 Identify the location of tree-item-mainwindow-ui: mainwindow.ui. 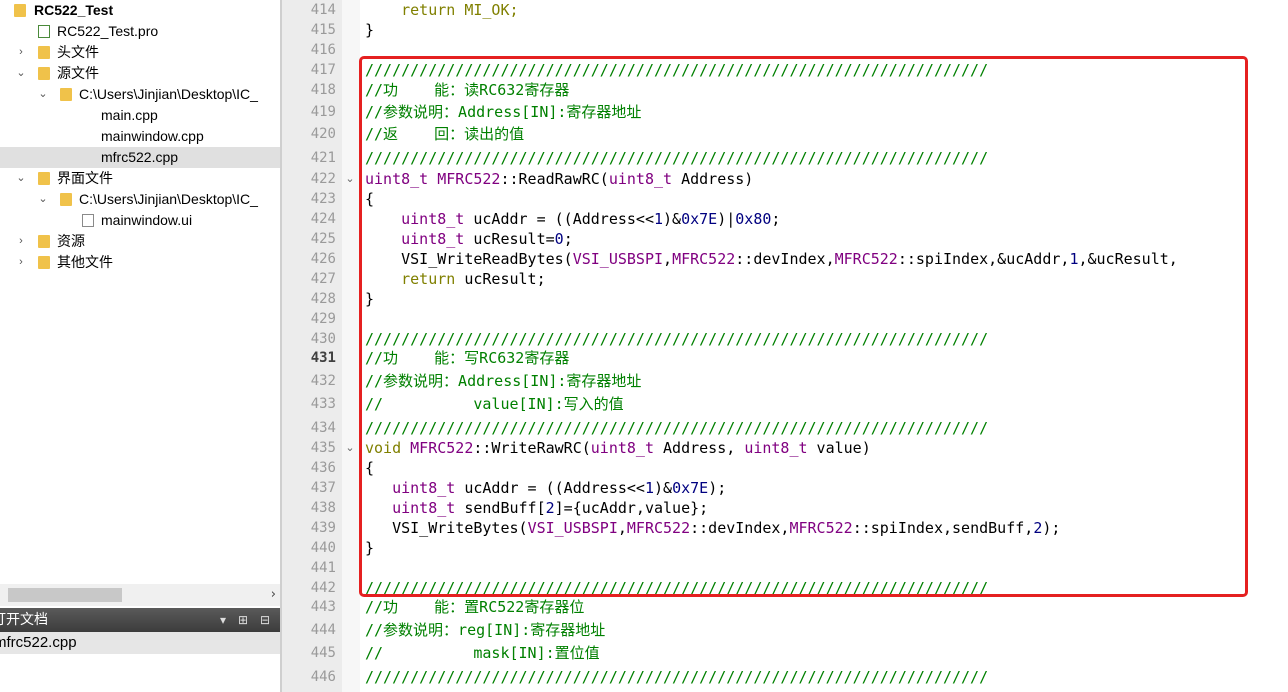
(140, 220).